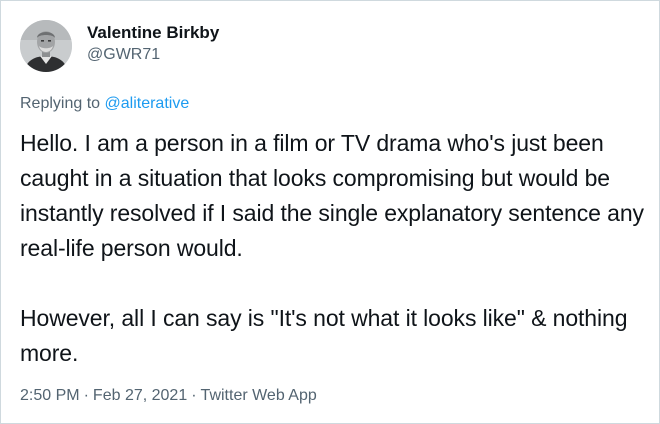 Image resolution: width=660 pixels, height=424 pixels. What do you see at coordinates (259, 395) in the screenshot?
I see `tweet-source: Twitter Web App` at bounding box center [259, 395].